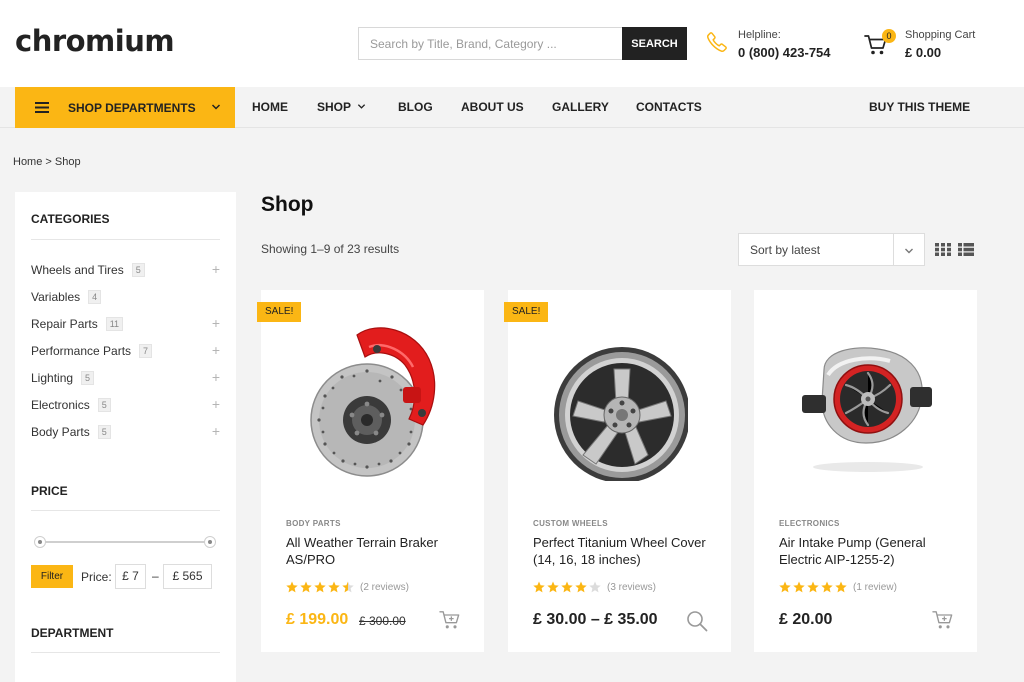 Image resolution: width=1024 pixels, height=682 pixels. Describe the element at coordinates (923, 52) in the screenshot. I see `cart-total: £ 0.00` at that location.